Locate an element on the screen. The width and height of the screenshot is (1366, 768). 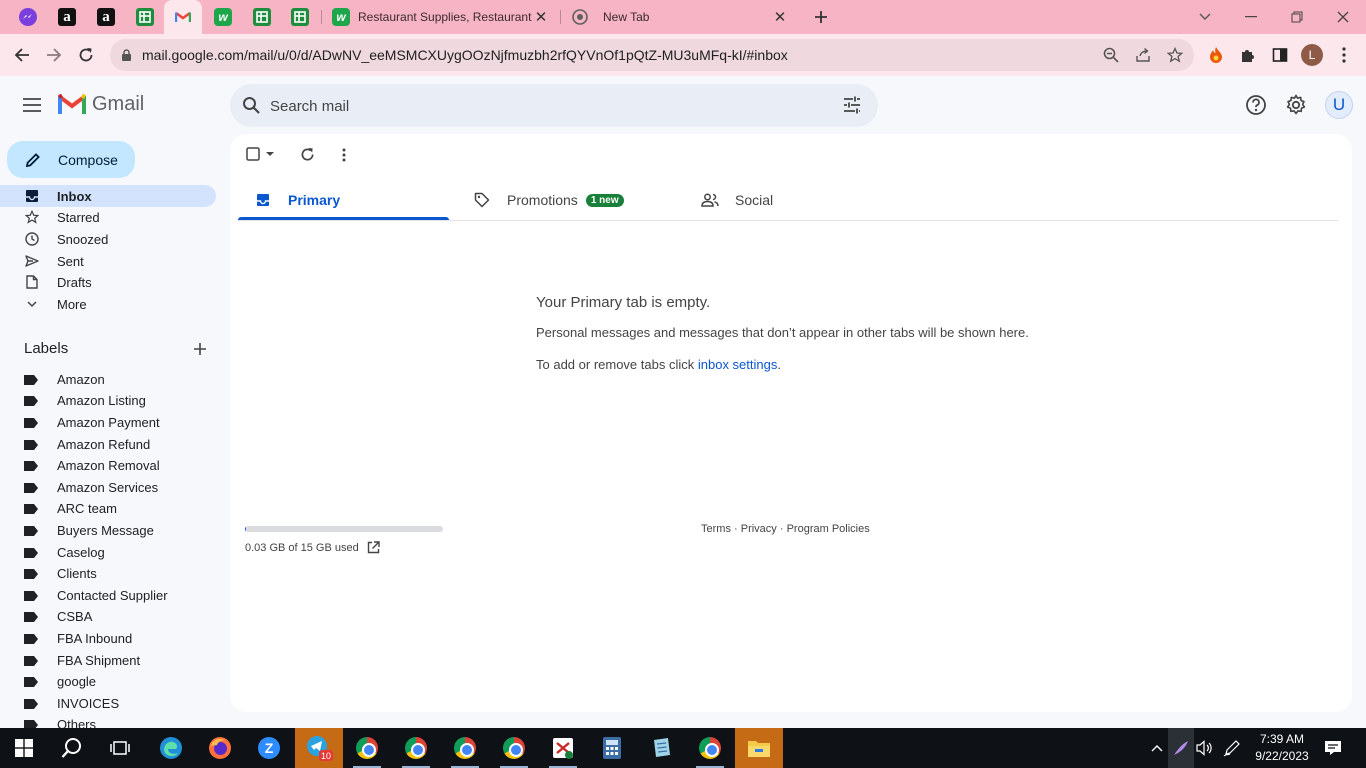
label-item: Clients is located at coordinates (108, 573).